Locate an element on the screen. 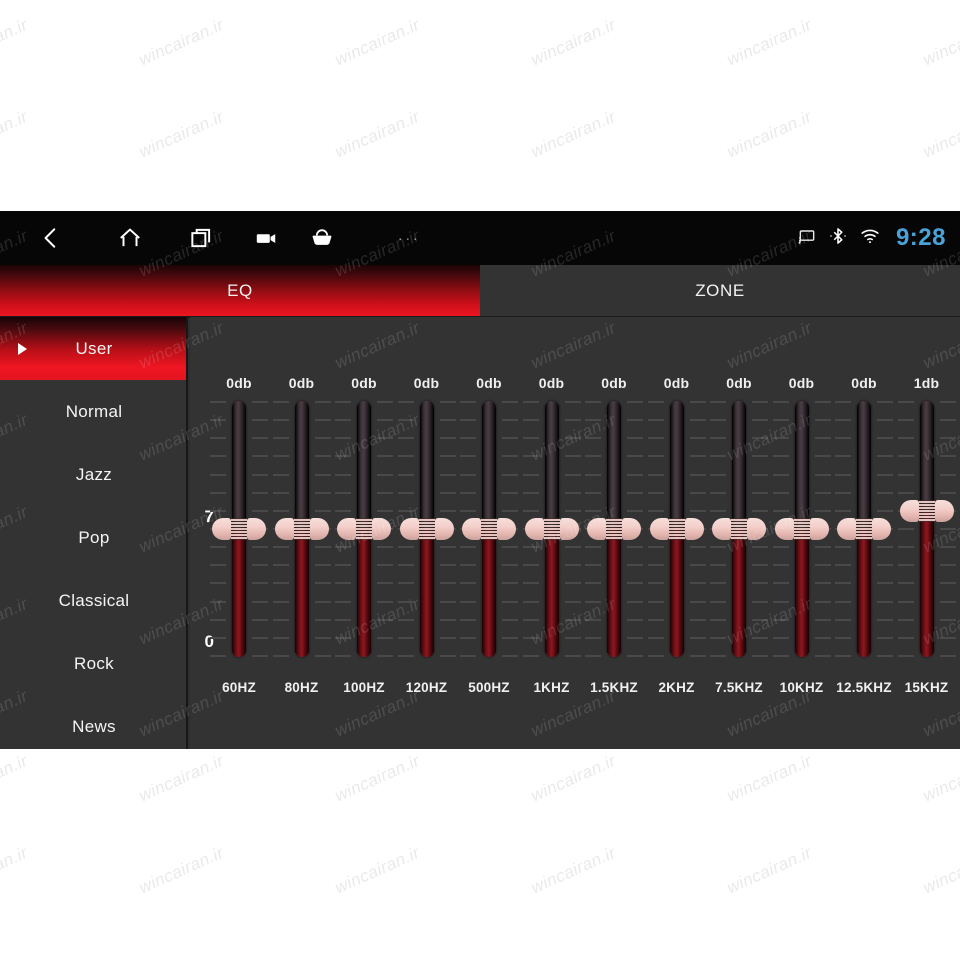 This screenshot has width=960, height=960. sidebar-item-label: User is located at coordinates (94, 348).